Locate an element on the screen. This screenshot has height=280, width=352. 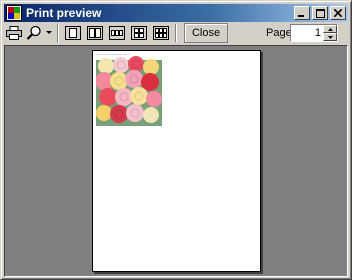
image-caption: ~~~ ~~~ ~~~~ ~~~ is located at coordinates (113, 54).